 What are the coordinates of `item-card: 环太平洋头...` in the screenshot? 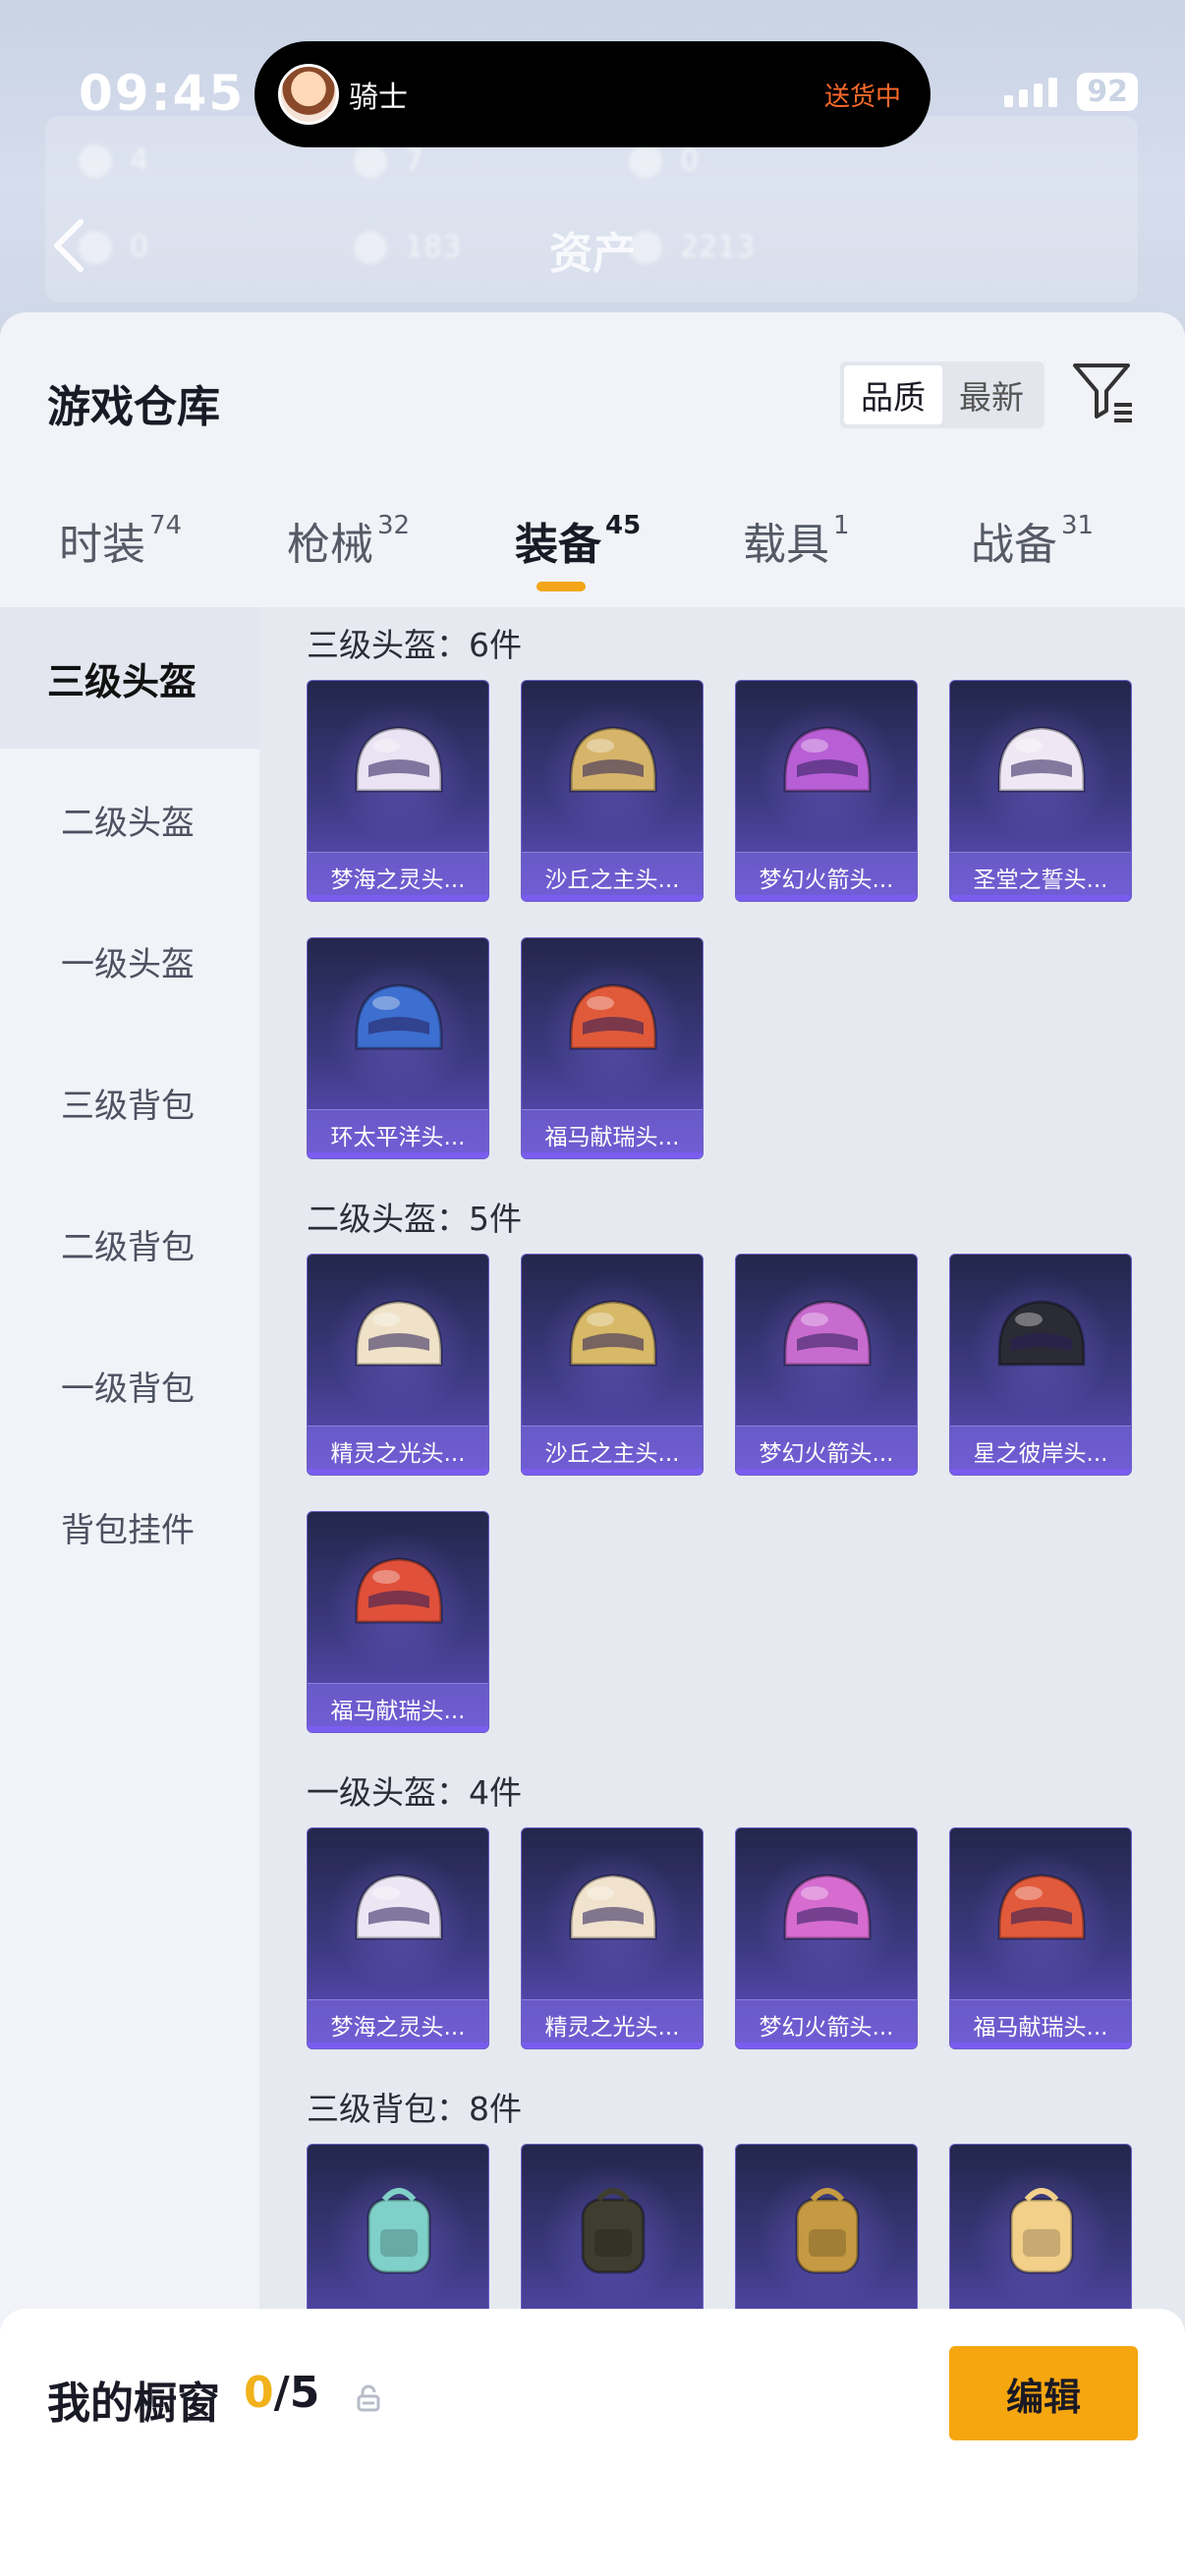 It's located at (398, 1048).